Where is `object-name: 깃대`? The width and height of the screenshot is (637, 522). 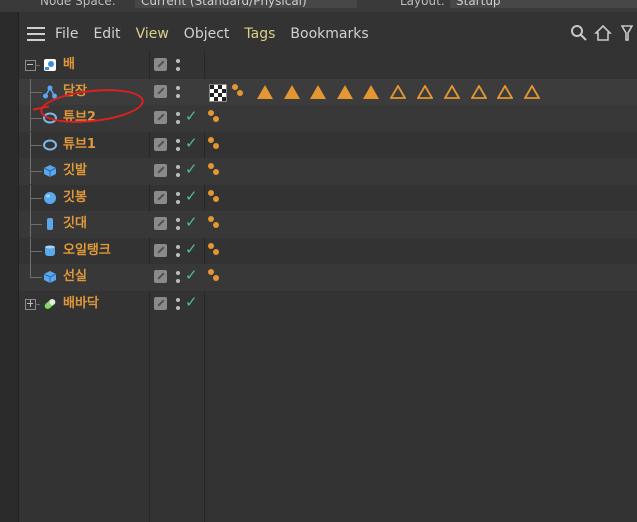
object-name: 깃대 is located at coordinates (75, 224).